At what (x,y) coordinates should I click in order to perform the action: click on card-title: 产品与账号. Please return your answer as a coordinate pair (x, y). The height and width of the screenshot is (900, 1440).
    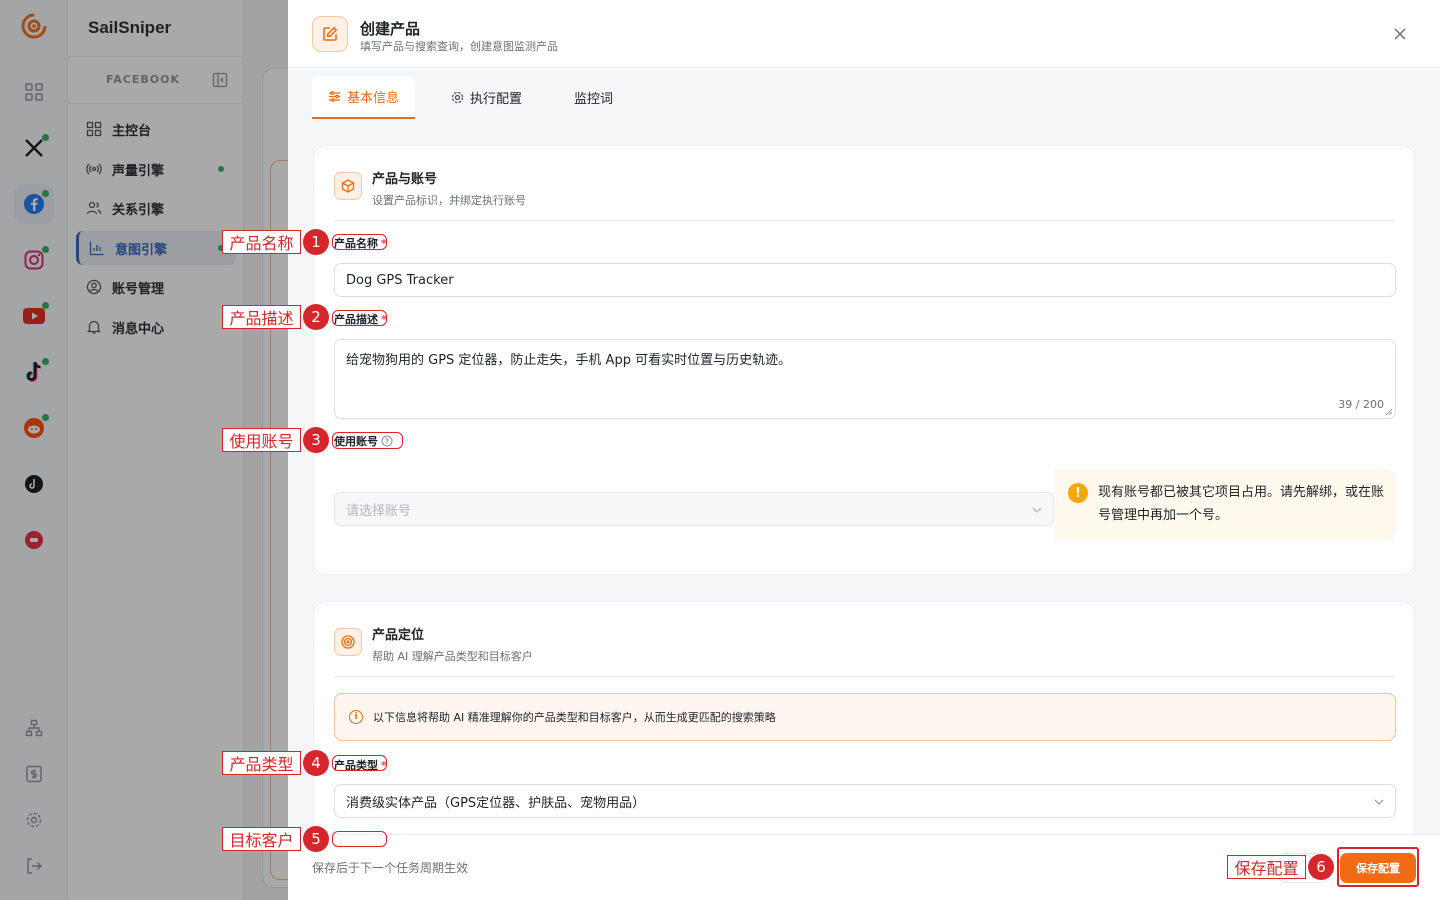
    Looking at the image, I should click on (405, 179).